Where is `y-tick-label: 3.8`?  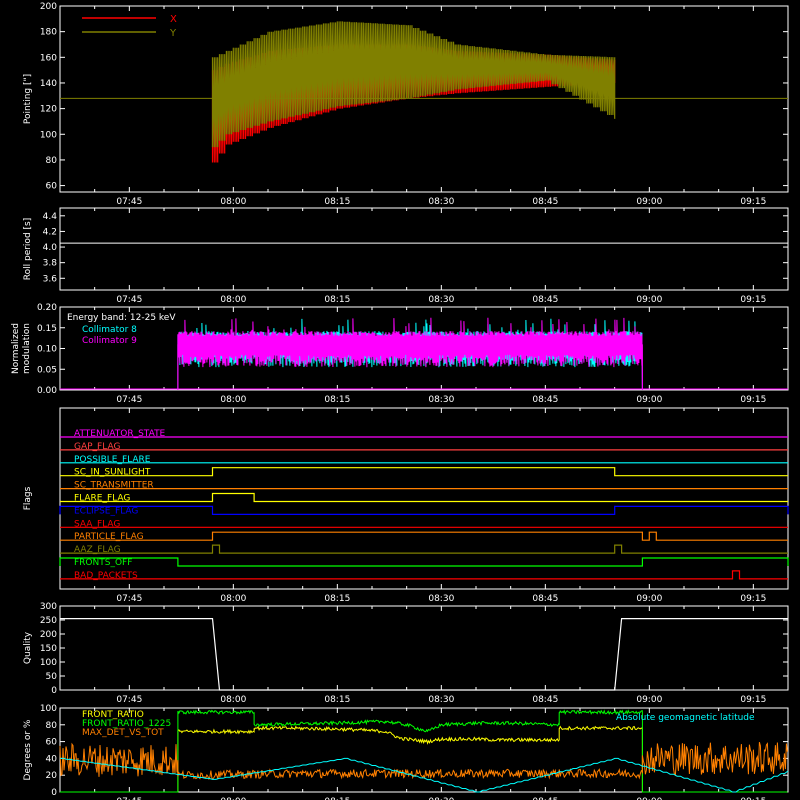
y-tick-label: 3.8 is located at coordinates (50, 264).